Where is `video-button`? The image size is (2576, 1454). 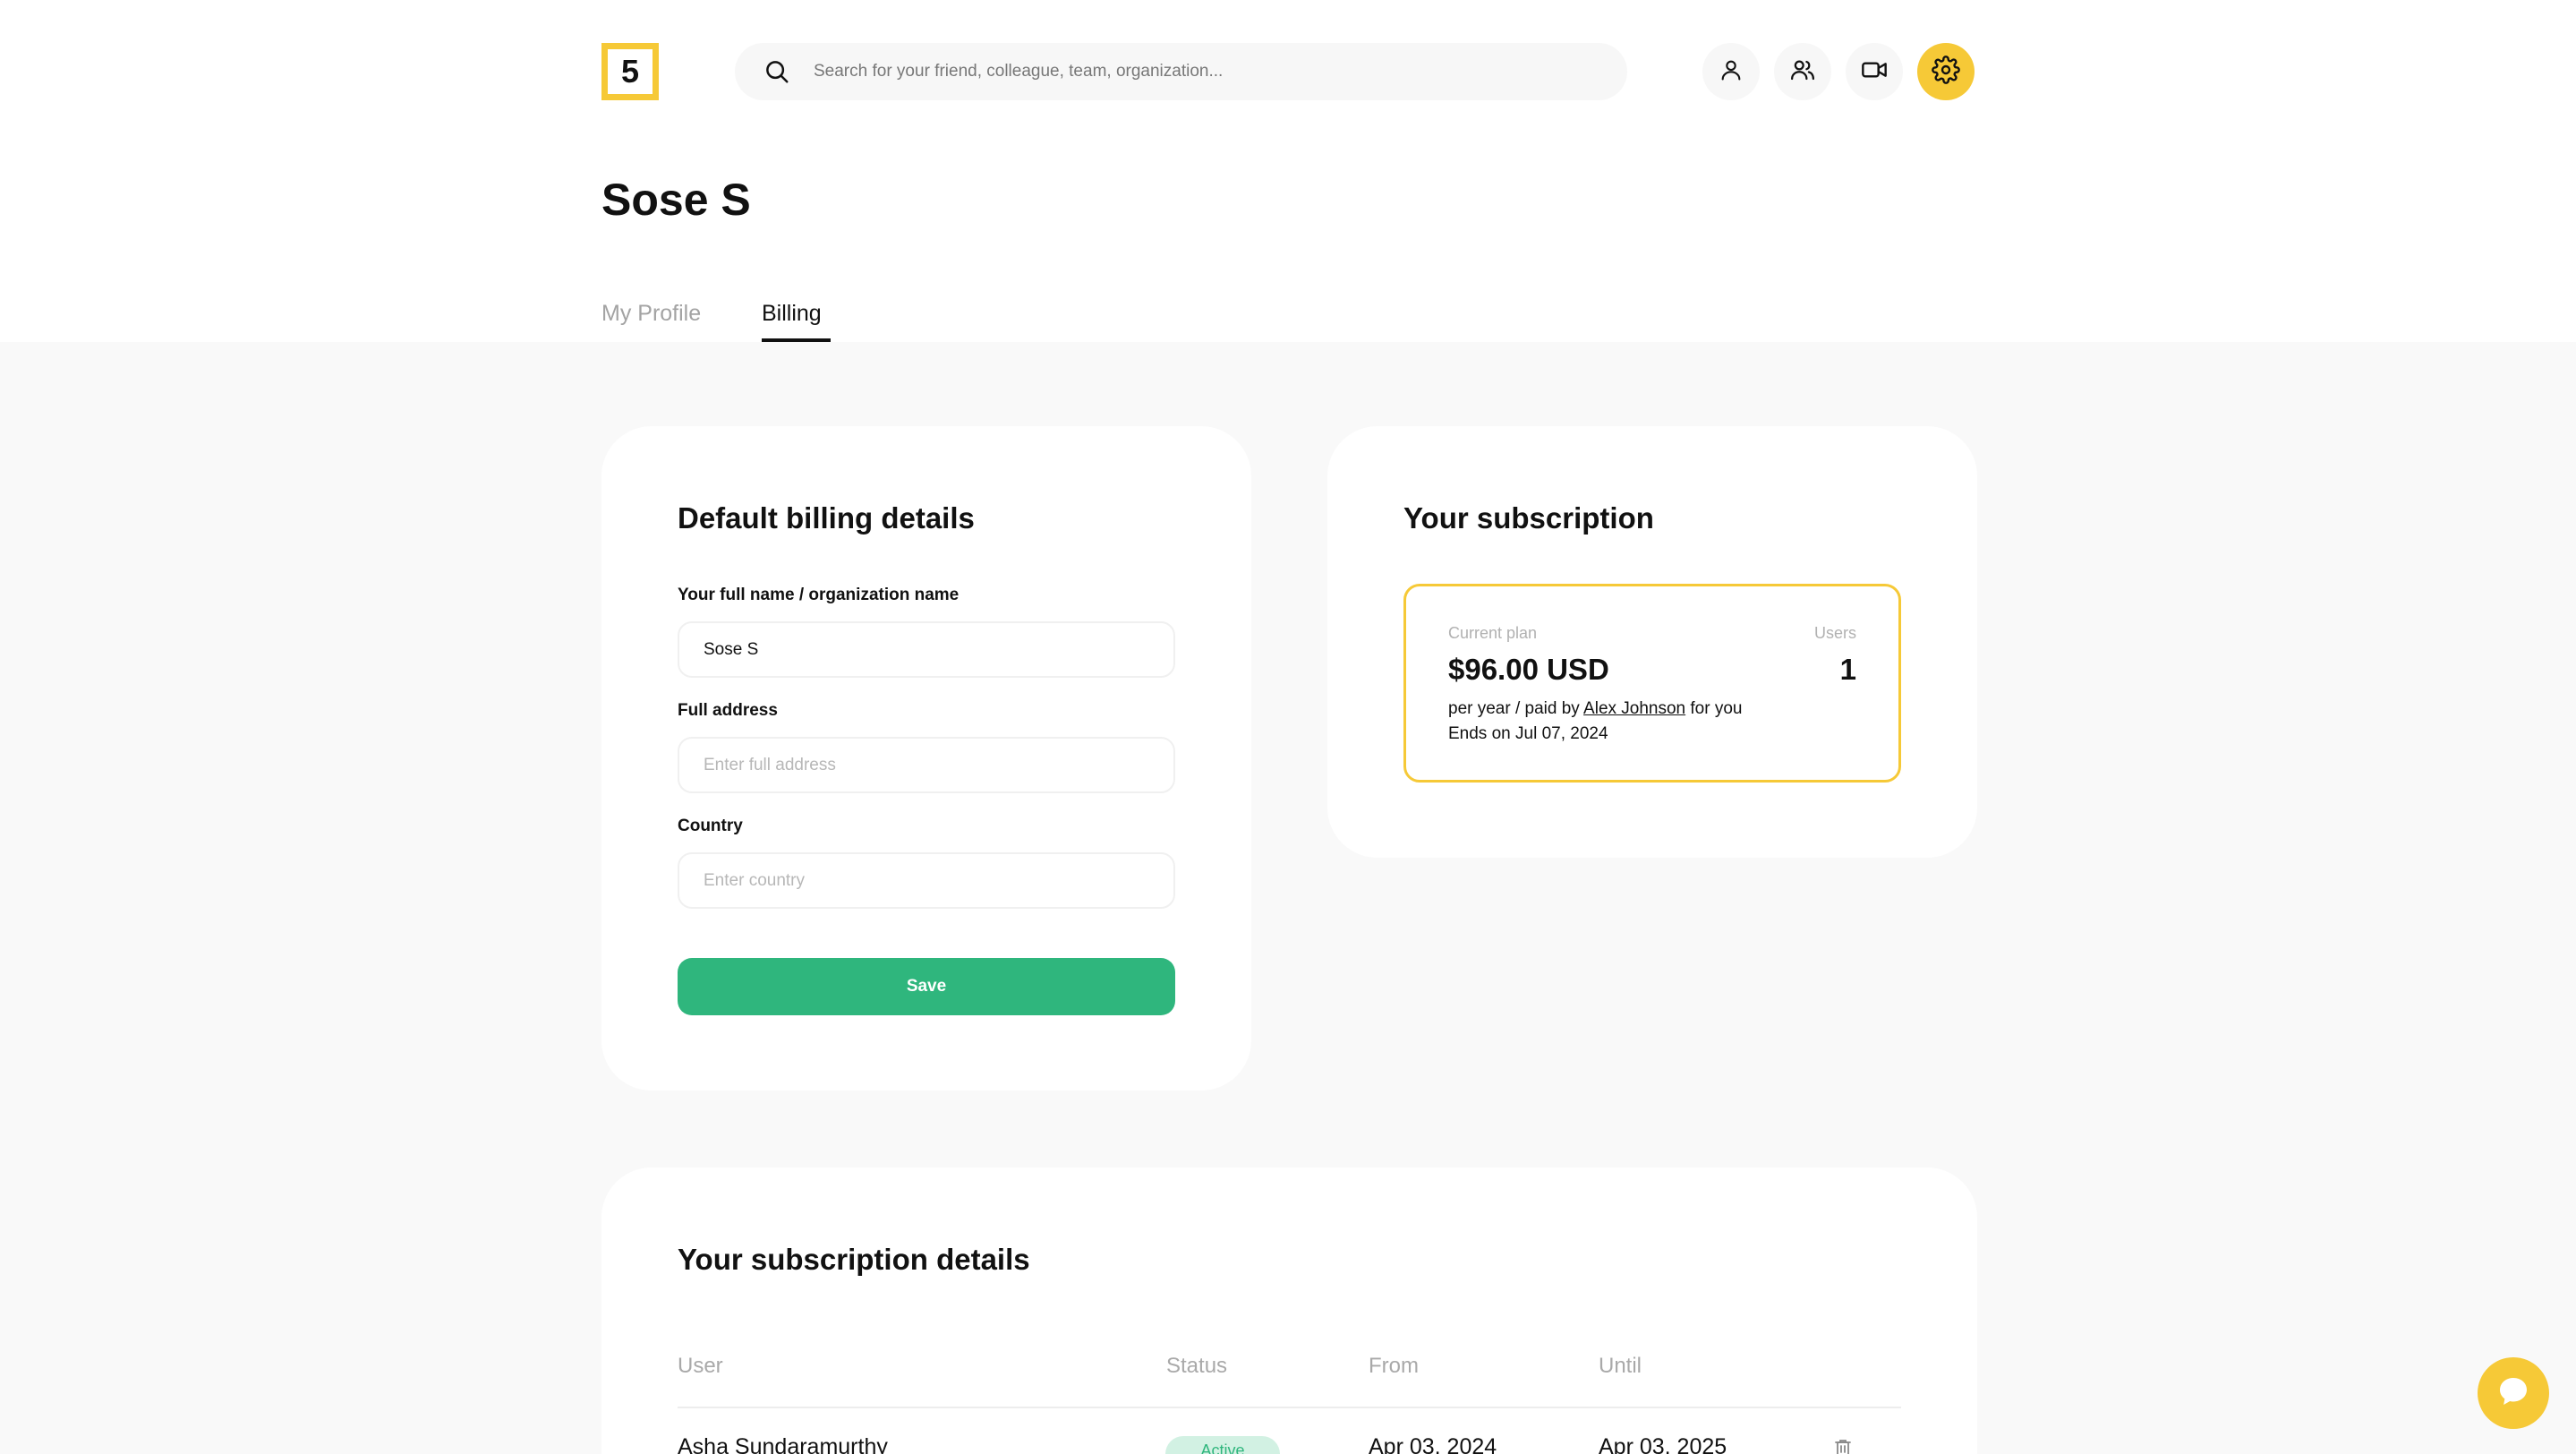 video-button is located at coordinates (1874, 71).